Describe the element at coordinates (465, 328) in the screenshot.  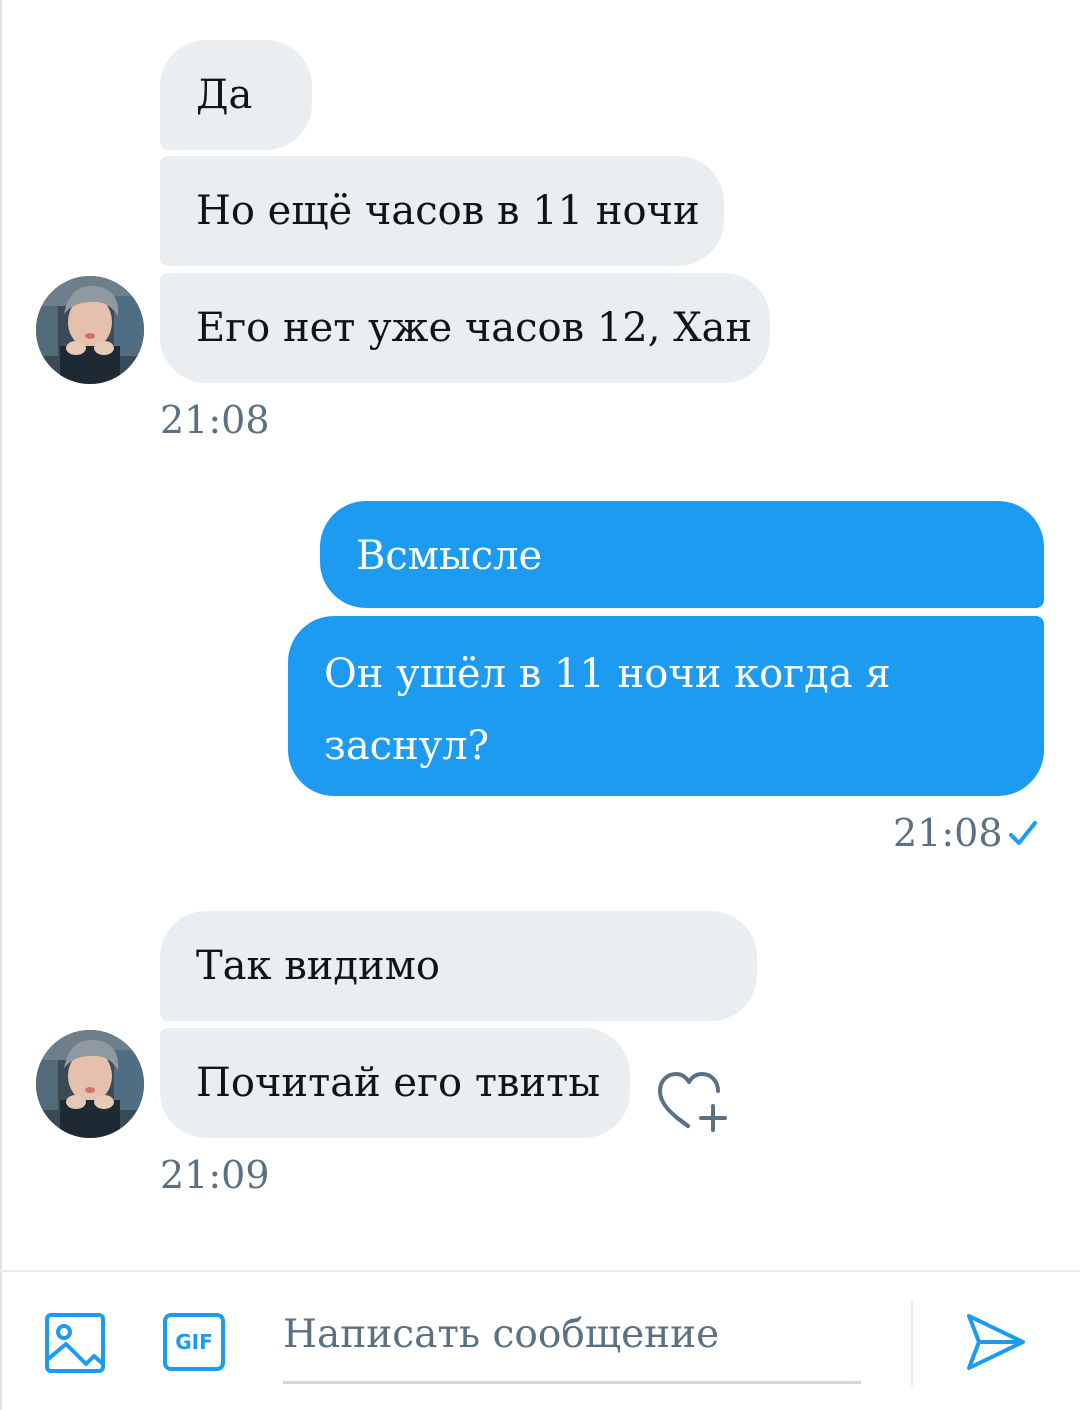
I see `message-bubble-incoming: Его нет уже часов 12, Хан` at that location.